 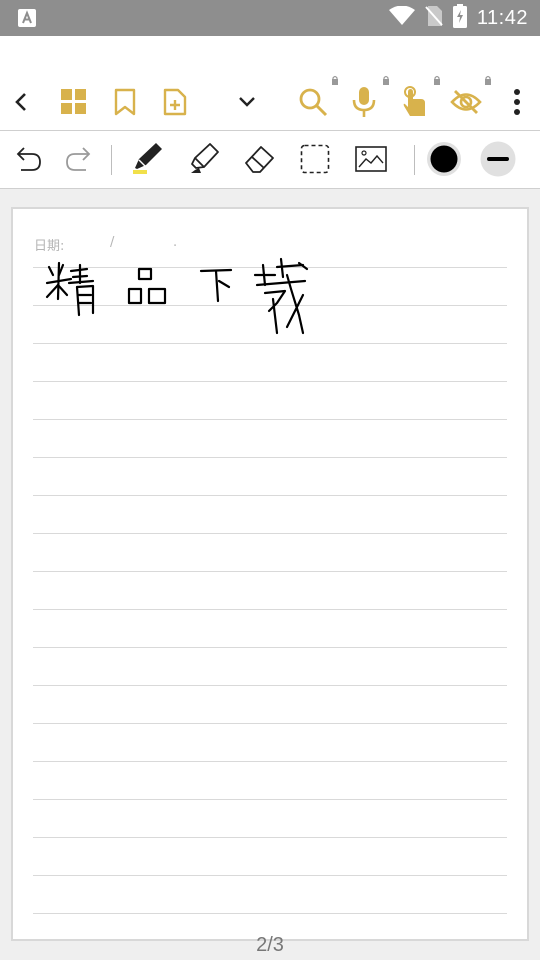 What do you see at coordinates (49, 246) in the screenshot?
I see `date-label: 日期:` at bounding box center [49, 246].